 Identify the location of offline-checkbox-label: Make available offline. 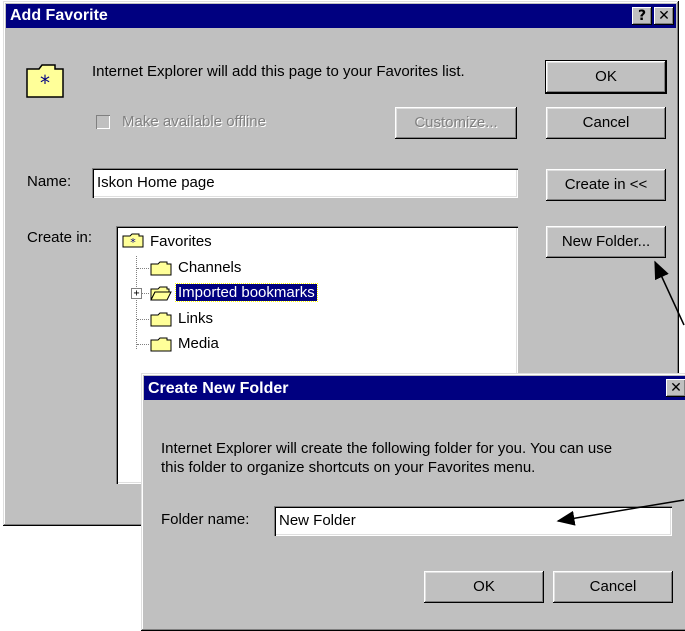
(194, 121).